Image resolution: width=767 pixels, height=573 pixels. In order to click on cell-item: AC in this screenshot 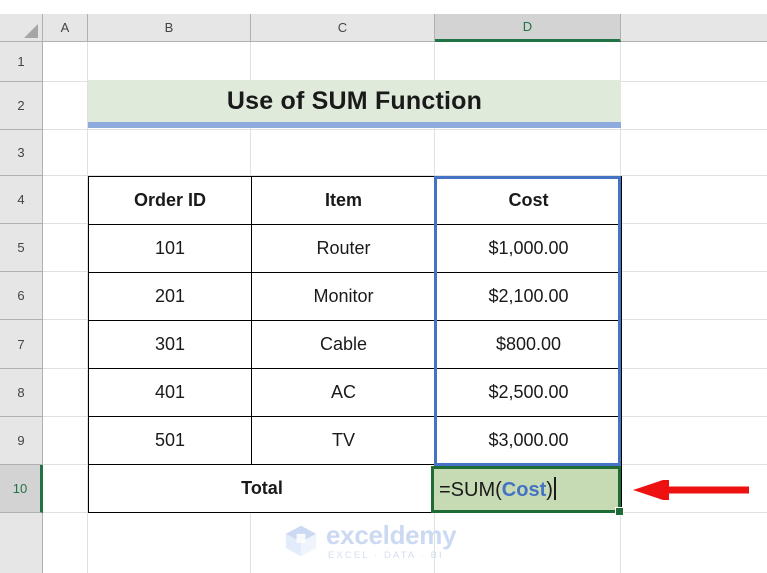, I will do `click(343, 392)`.